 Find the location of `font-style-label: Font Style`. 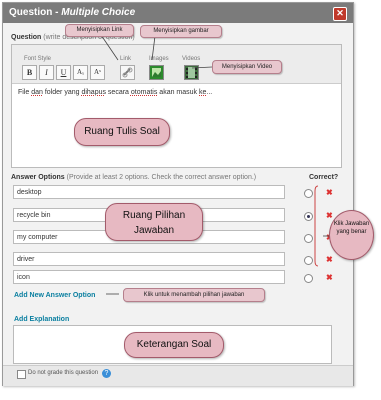

font-style-label: Font Style is located at coordinates (38, 59).